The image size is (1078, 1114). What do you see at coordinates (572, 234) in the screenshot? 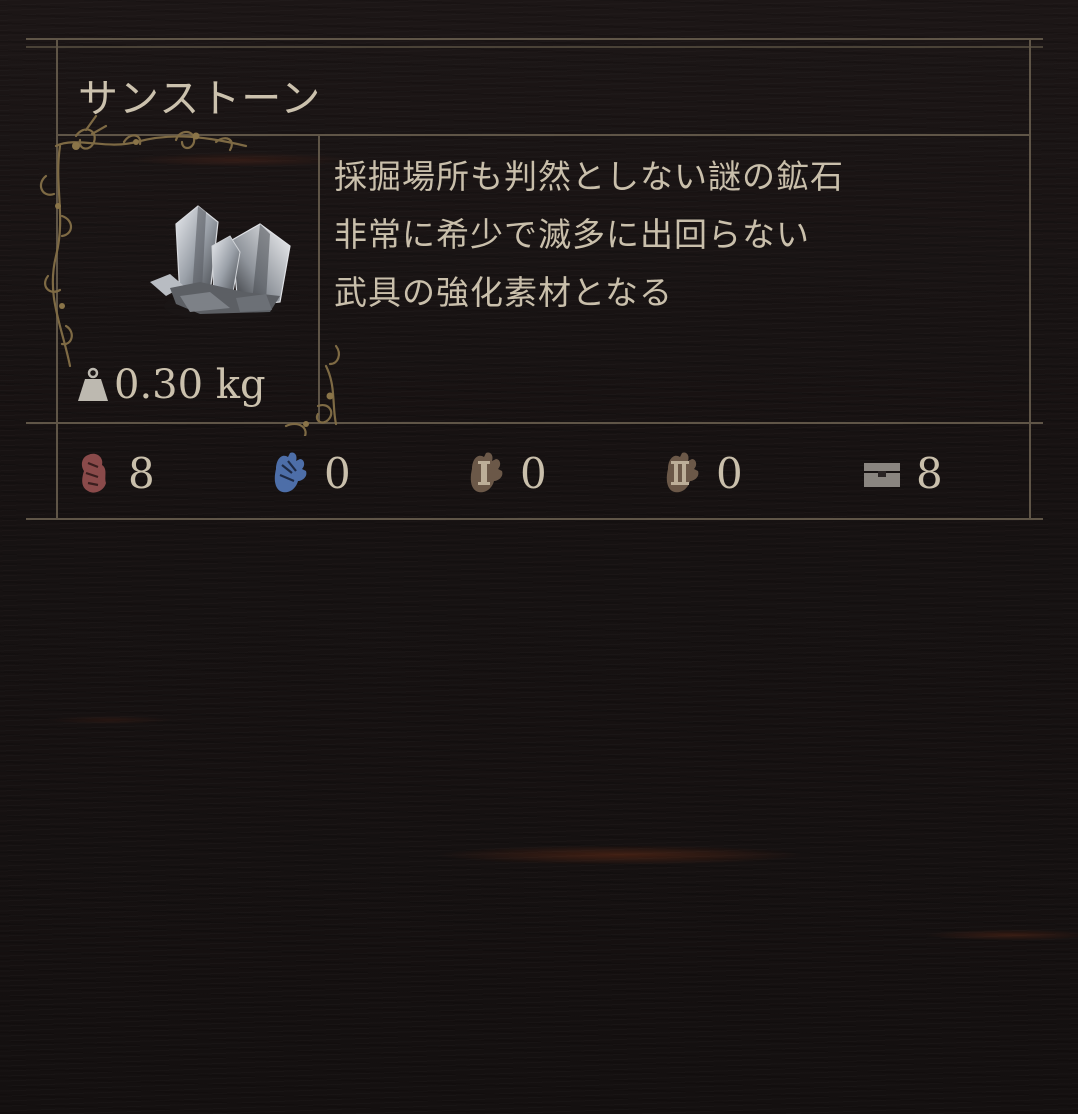
I see `description-line: 非常に希少で滅多に出回らない` at bounding box center [572, 234].